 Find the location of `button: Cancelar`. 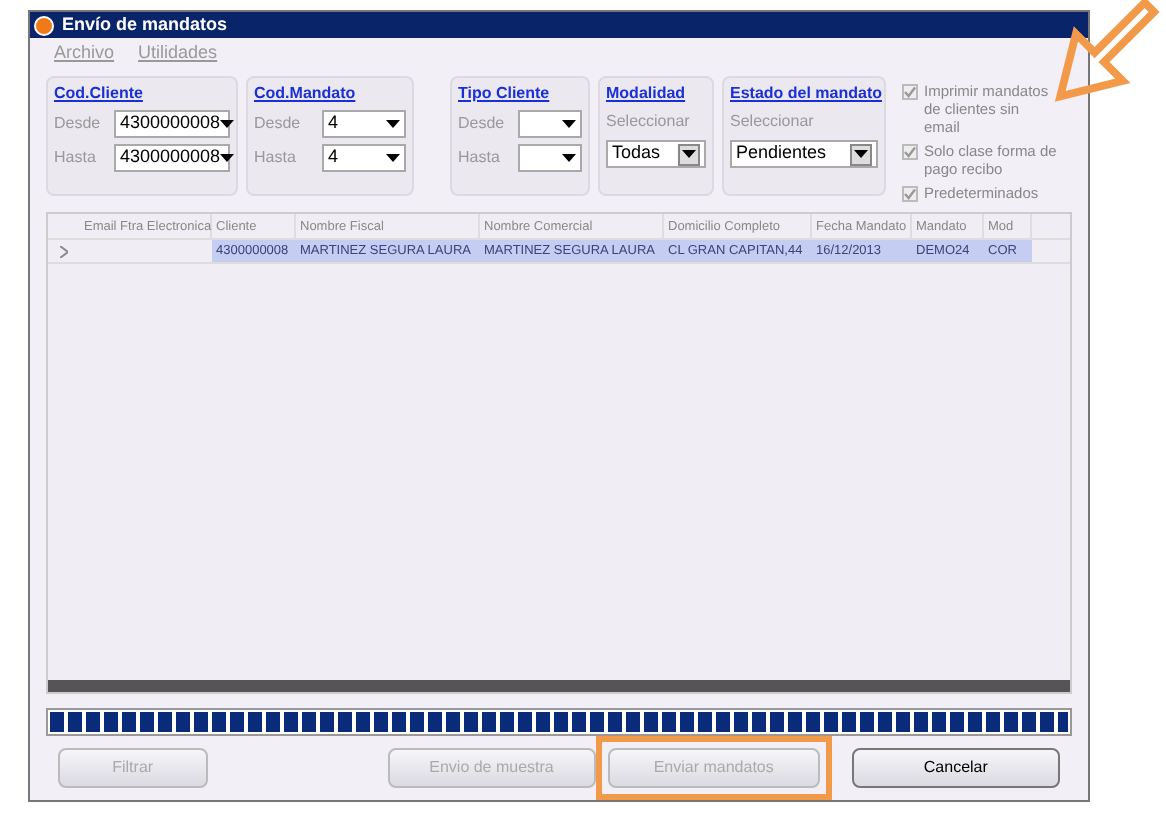

button: Cancelar is located at coordinates (955, 768).